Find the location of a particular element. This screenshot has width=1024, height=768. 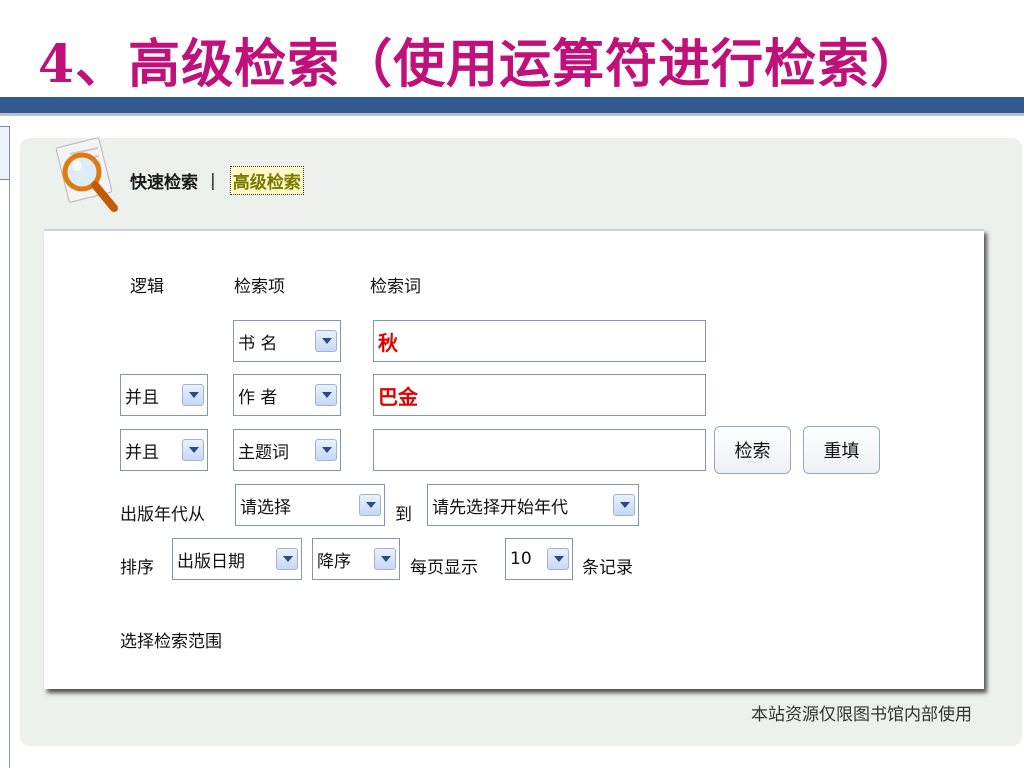

per-page-label: 每页显示 is located at coordinates (444, 568).